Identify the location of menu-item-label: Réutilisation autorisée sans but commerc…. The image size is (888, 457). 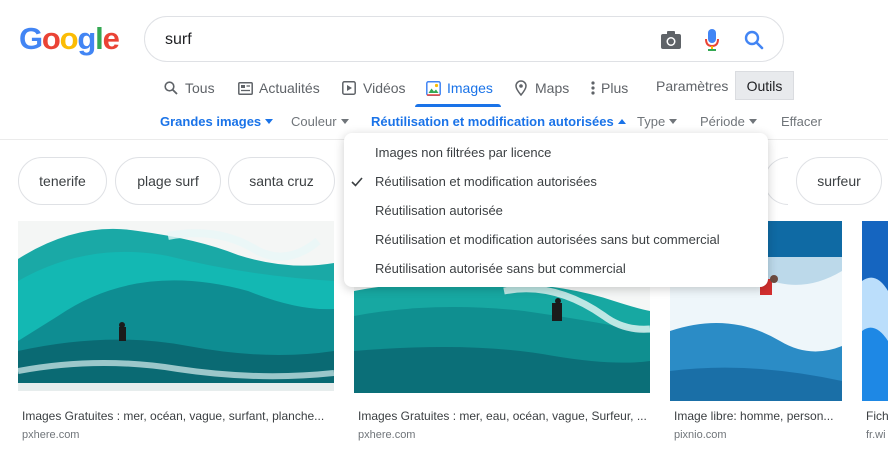
(500, 268).